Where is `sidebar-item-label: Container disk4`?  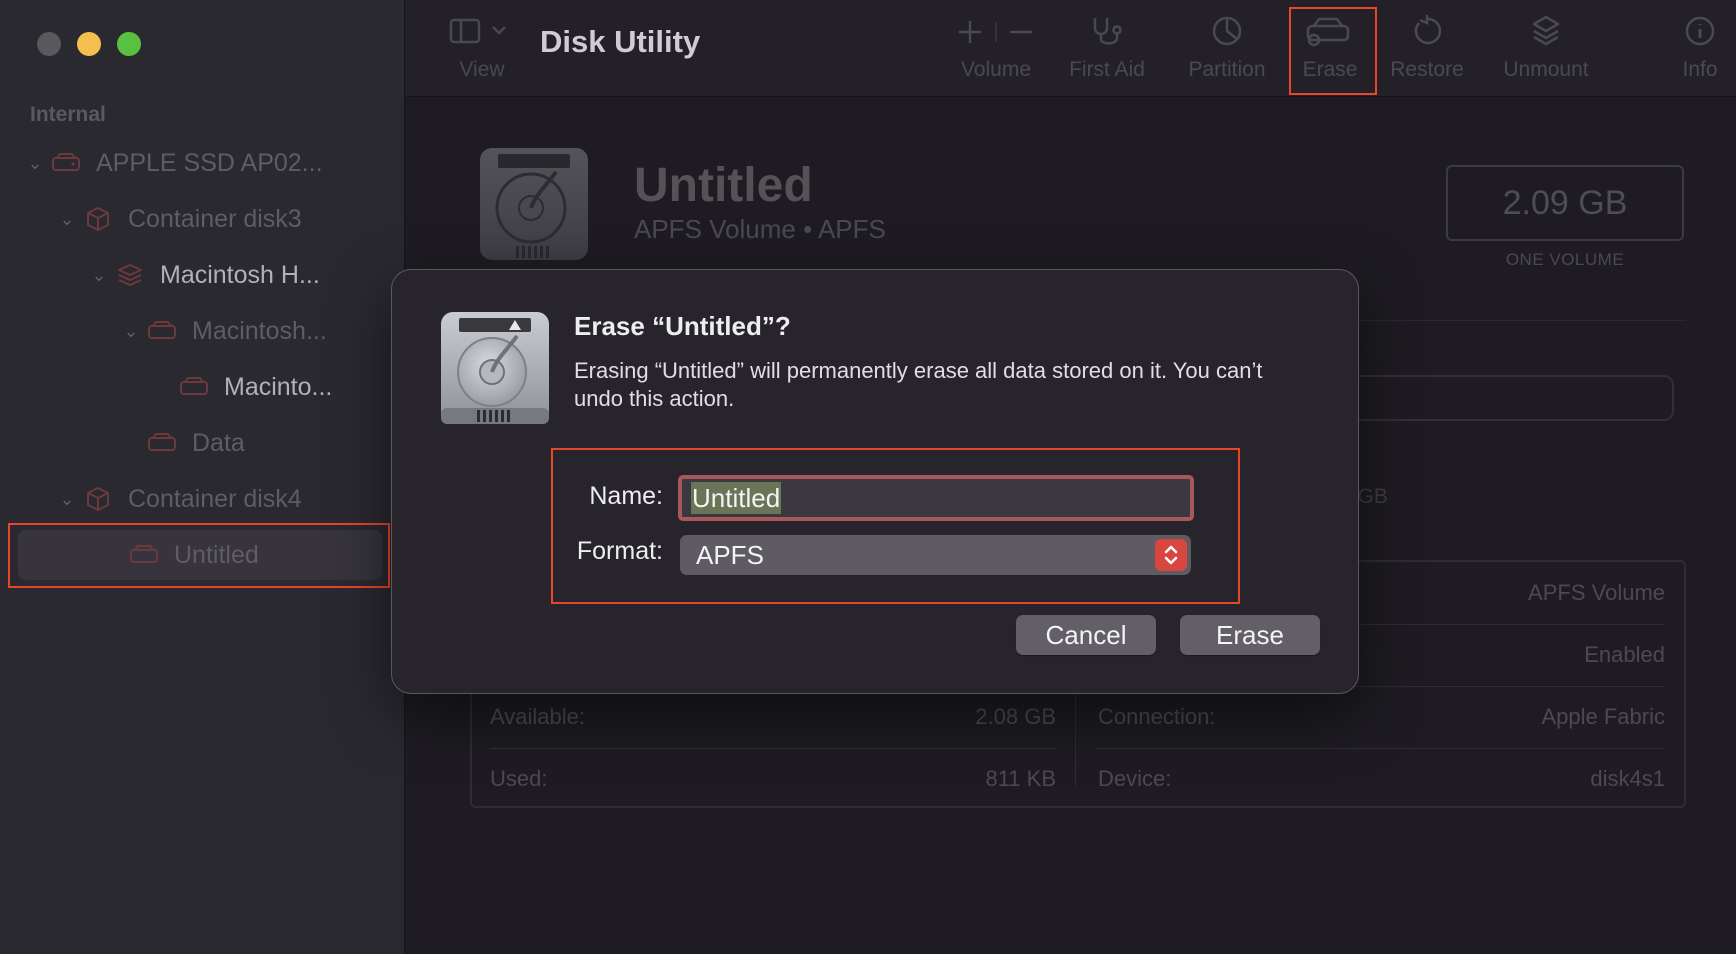 sidebar-item-label: Container disk4 is located at coordinates (215, 498).